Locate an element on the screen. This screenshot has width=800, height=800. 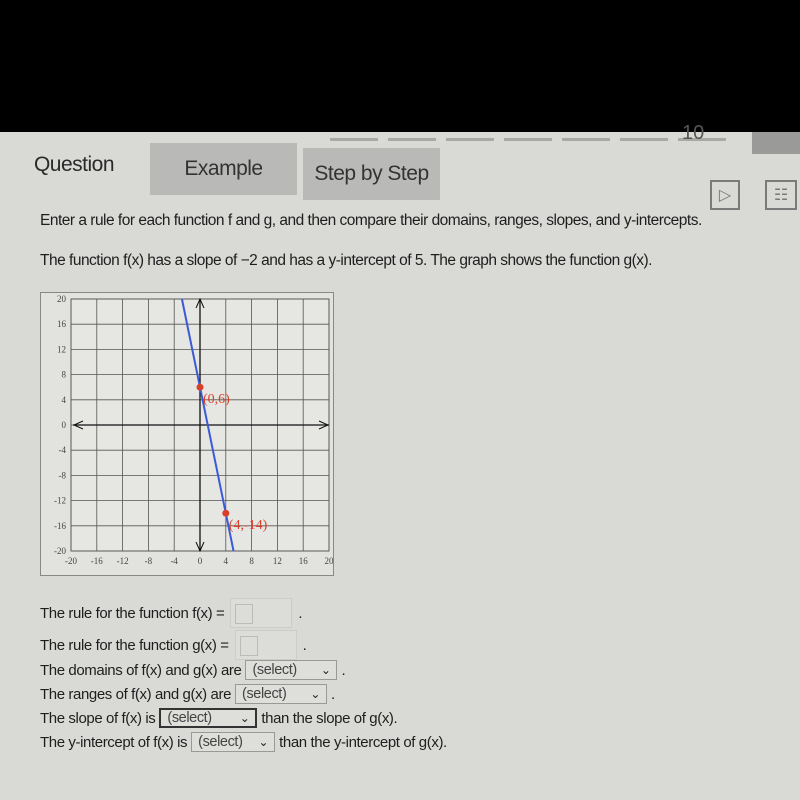
yint-select: (select) ⌄ is located at coordinates (233, 742).